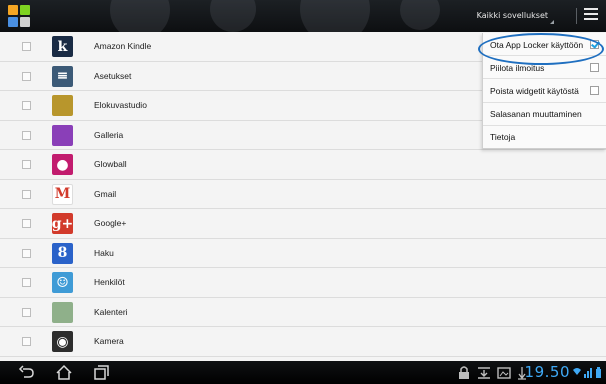 Image resolution: width=606 pixels, height=384 pixels. What do you see at coordinates (111, 311) in the screenshot?
I see `app-name-label: Kalenteri` at bounding box center [111, 311].